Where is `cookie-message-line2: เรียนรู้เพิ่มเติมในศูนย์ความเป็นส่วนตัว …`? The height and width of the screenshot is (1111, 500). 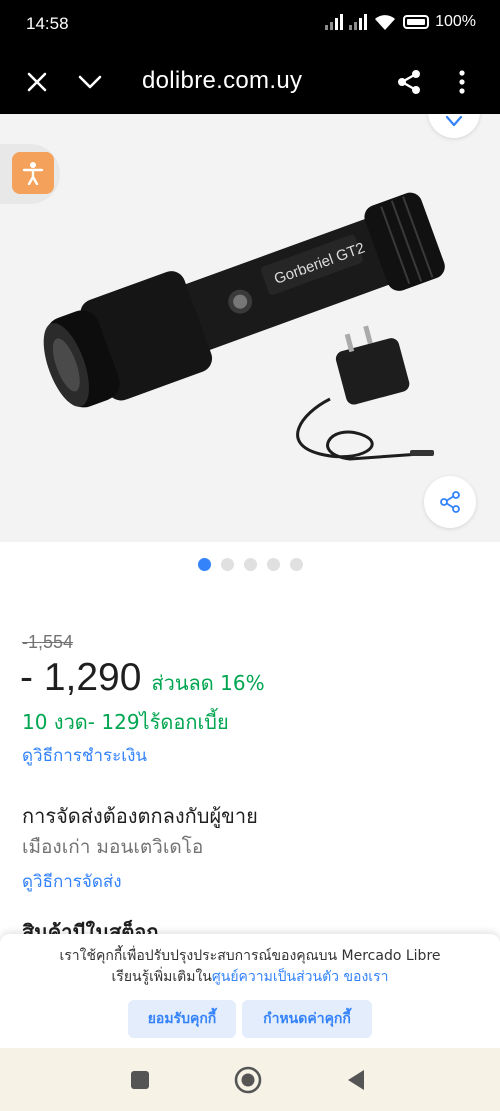 cookie-message-line2: เรียนรู้เพิ่มเติมในศูนย์ความเป็นส่วนตัว … is located at coordinates (250, 977).